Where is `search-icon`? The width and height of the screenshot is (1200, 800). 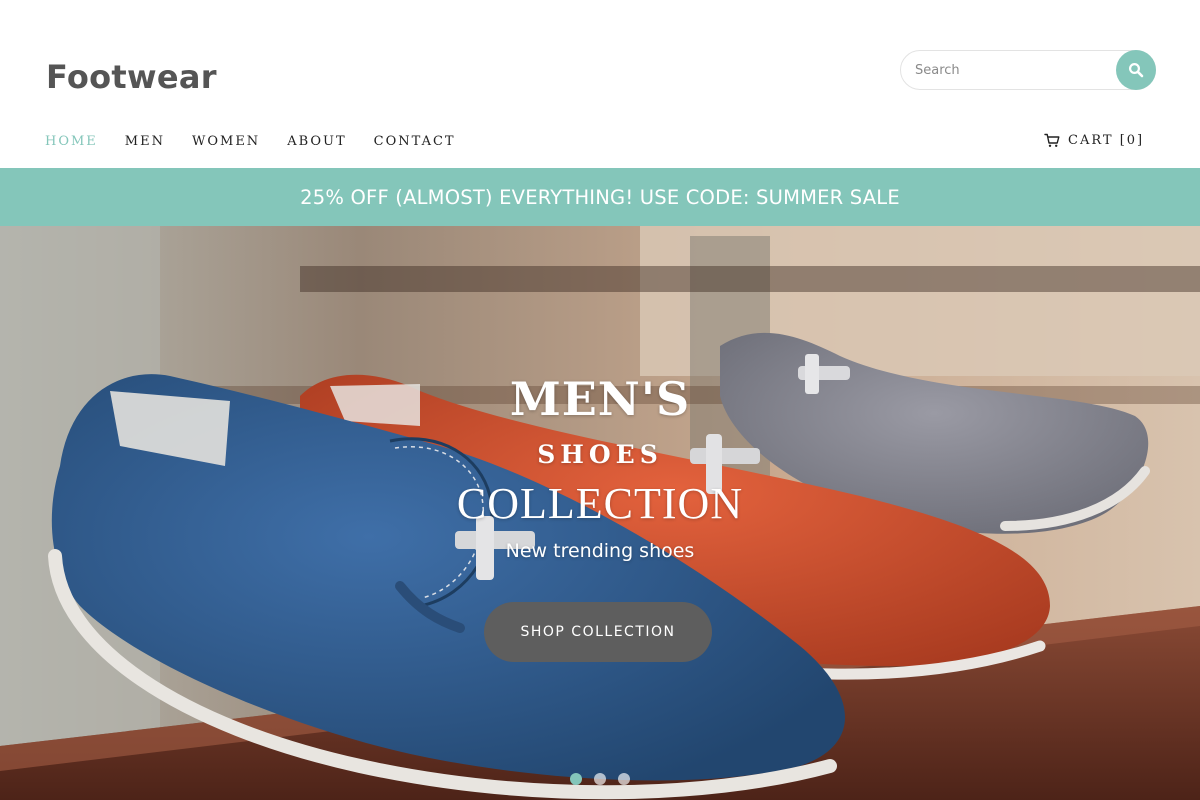 search-icon is located at coordinates (1136, 70).